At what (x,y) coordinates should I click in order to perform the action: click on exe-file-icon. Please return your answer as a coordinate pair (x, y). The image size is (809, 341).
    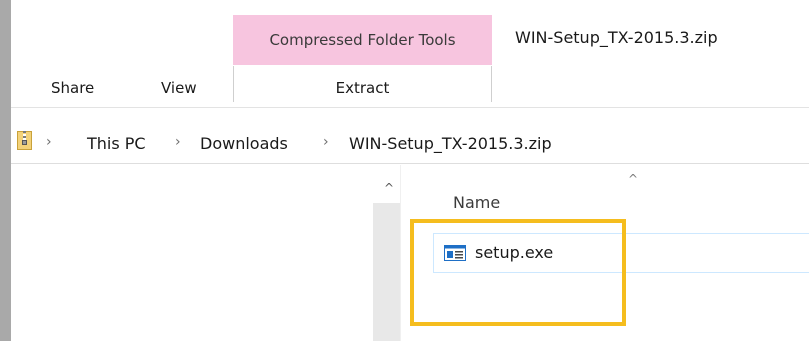
    Looking at the image, I should click on (455, 253).